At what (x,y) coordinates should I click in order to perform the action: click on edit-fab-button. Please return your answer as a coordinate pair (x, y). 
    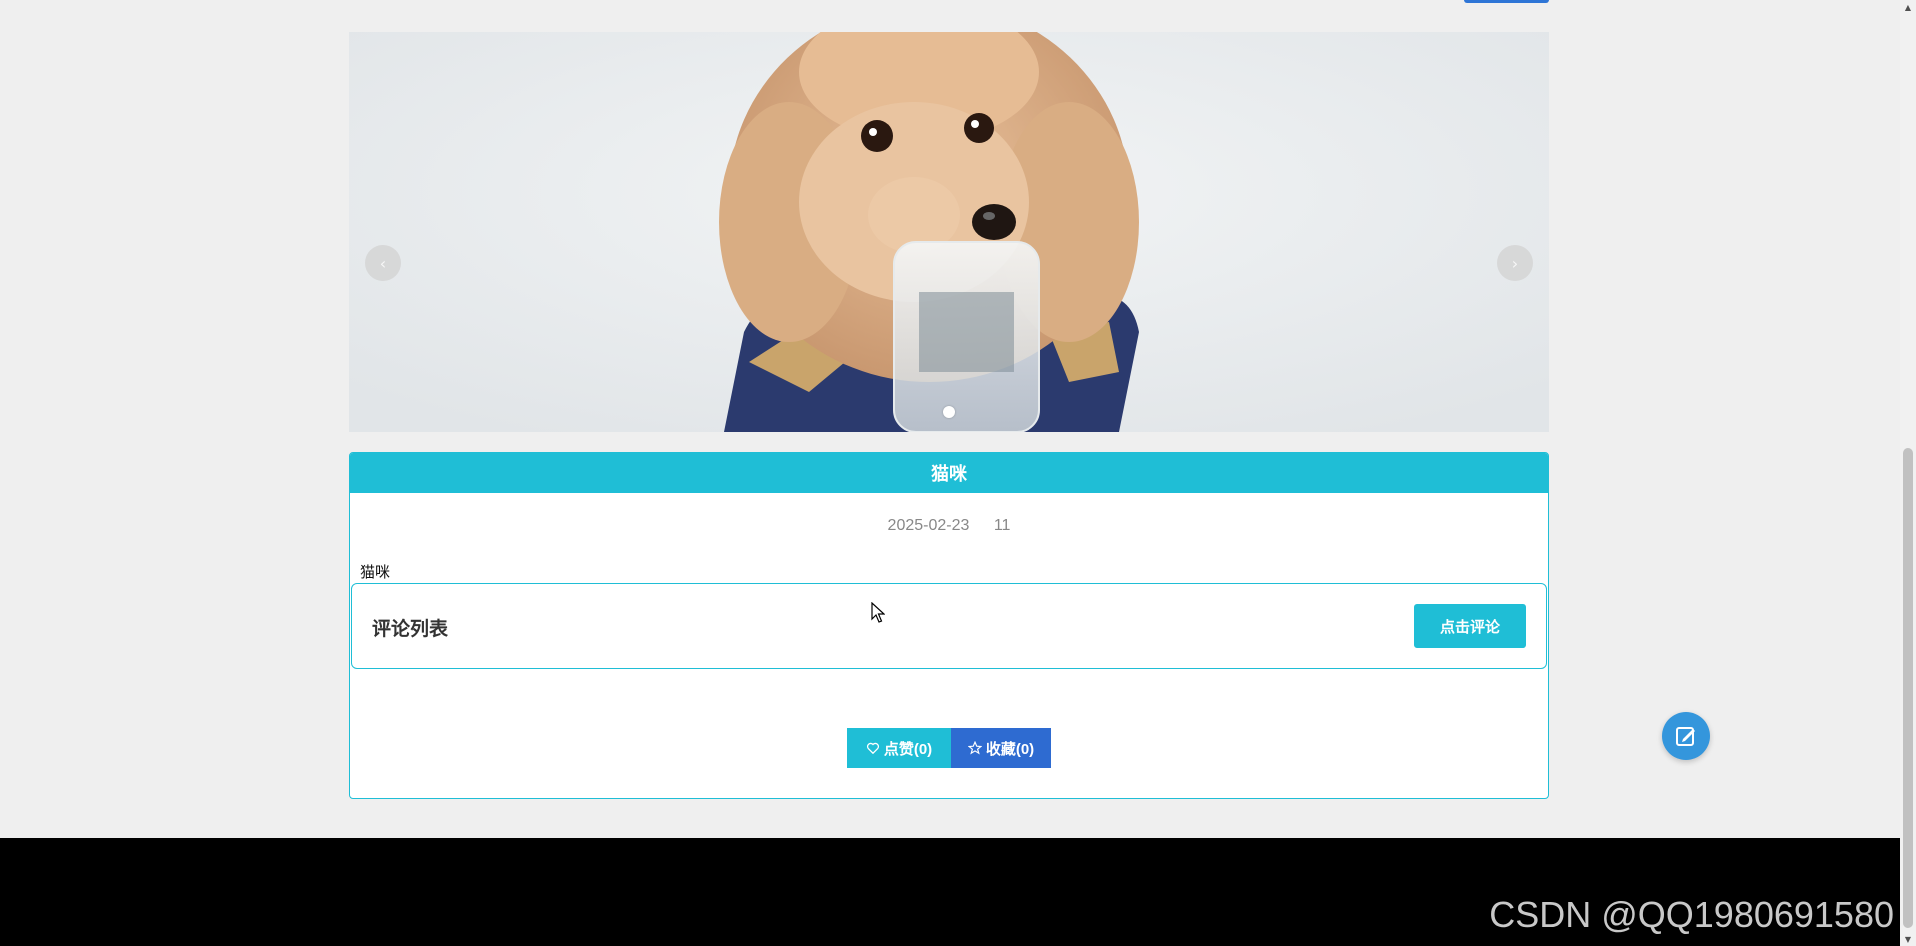
    Looking at the image, I should click on (1686, 736).